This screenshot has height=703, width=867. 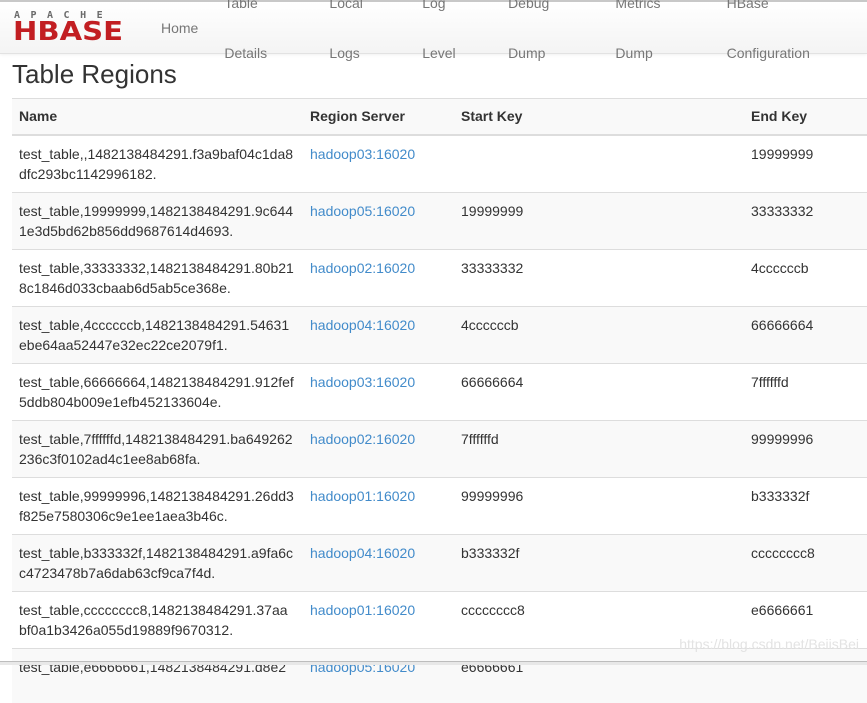 I want to click on nav-metrics-dump: Metrics Dump, so click(x=657, y=39).